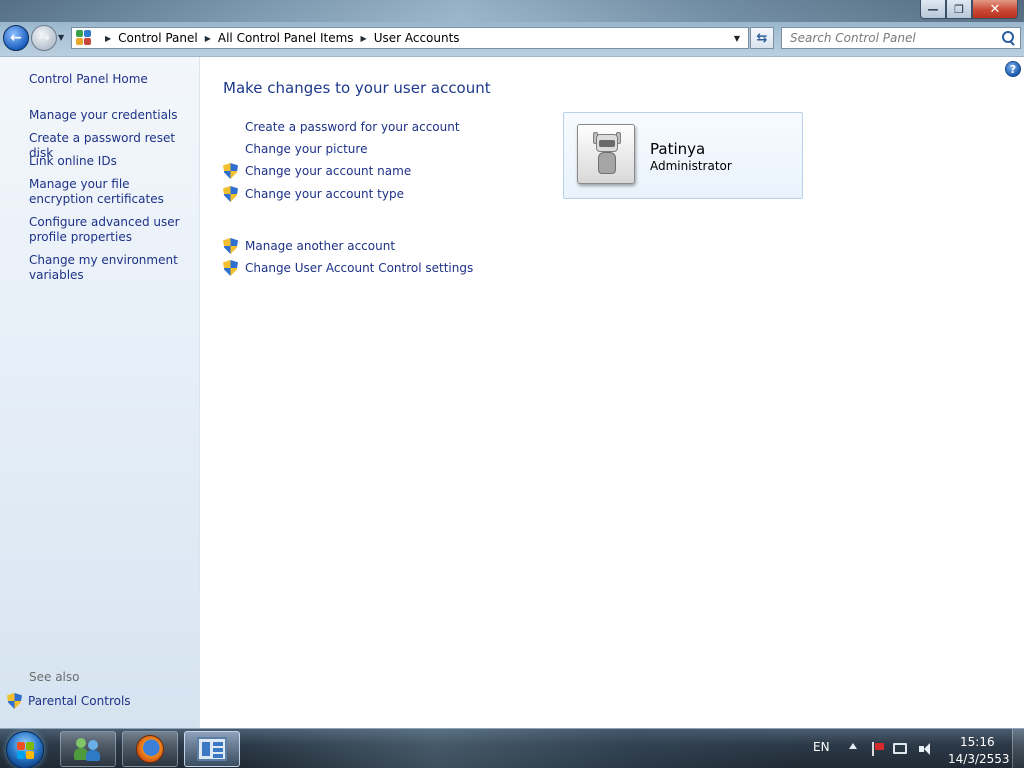 This screenshot has width=1024, height=768. Describe the element at coordinates (352, 127) in the screenshot. I see `task-label: Create a password for your account` at that location.